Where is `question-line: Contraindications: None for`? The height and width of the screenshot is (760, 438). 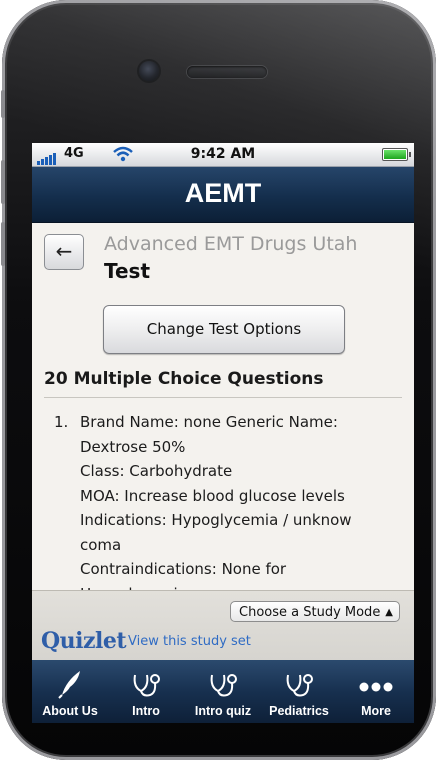
question-line: Contraindications: None for is located at coordinates (183, 569).